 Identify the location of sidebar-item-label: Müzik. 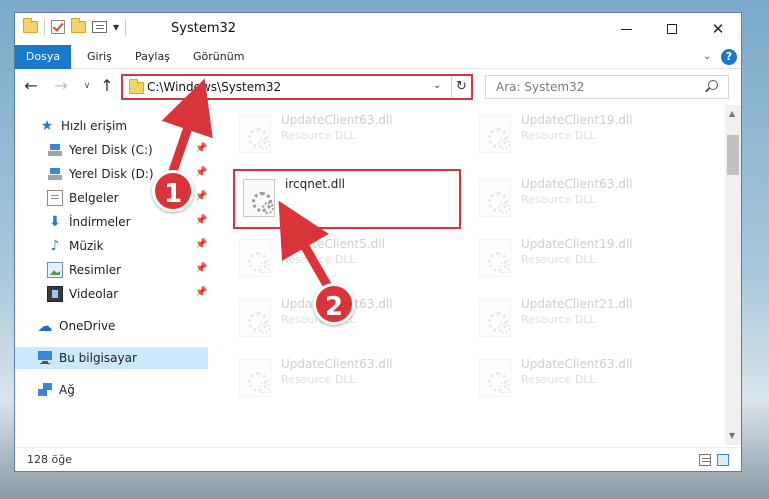
(86, 246).